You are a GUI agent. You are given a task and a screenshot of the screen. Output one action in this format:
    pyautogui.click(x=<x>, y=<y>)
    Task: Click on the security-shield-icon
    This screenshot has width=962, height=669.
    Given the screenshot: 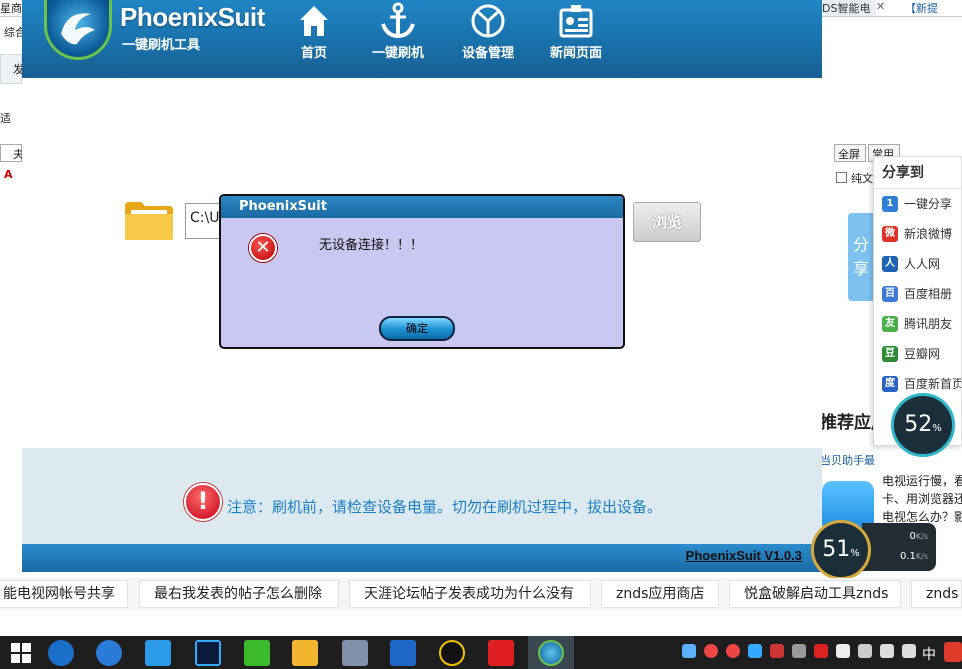 What is the action you would take?
    pyautogui.click(x=403, y=653)
    